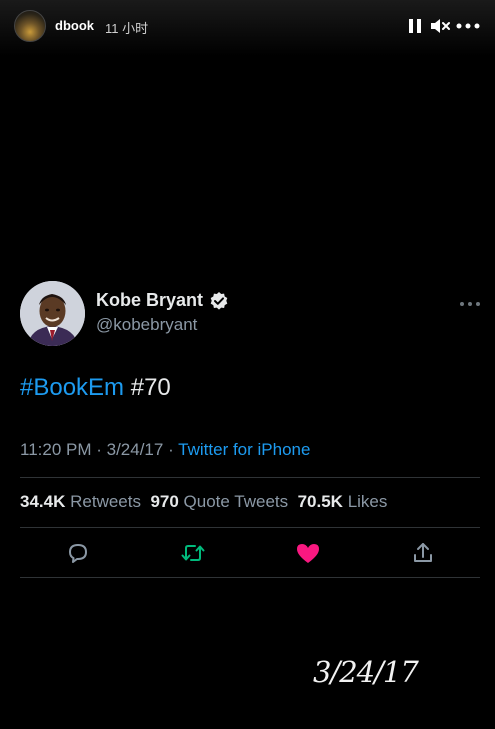 The image size is (495, 729). I want to click on hashtag-link: #BookEm, so click(72, 387).